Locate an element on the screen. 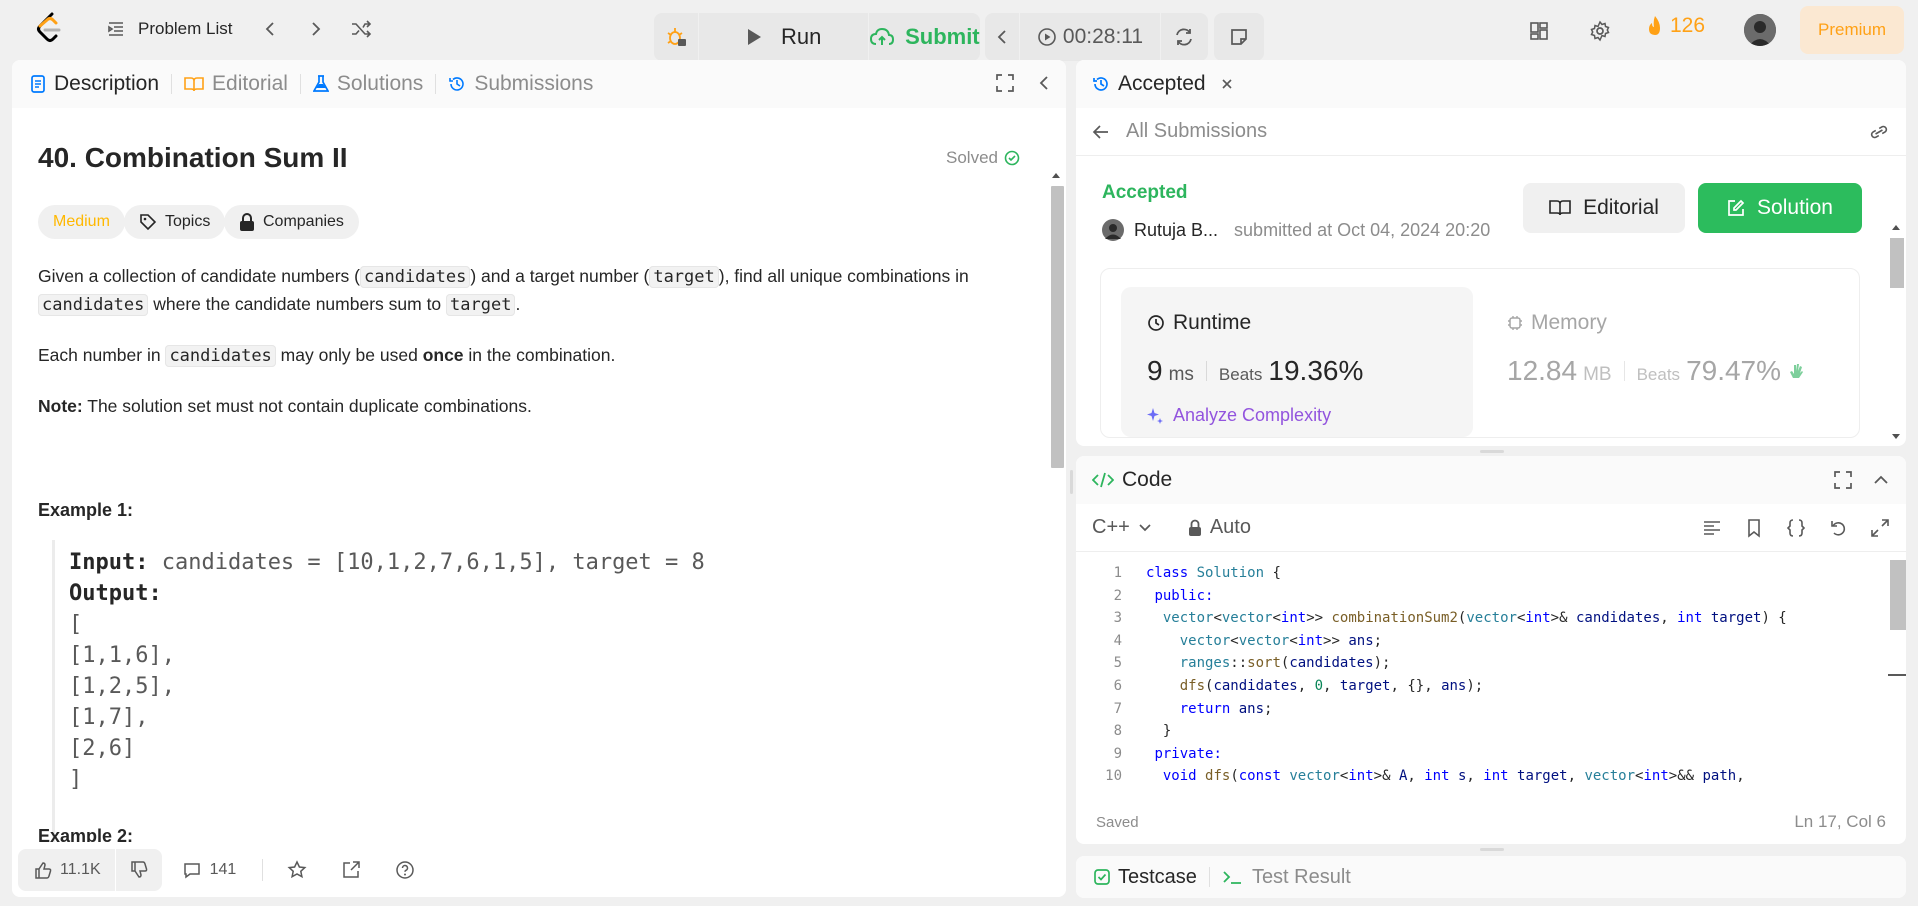  all-submissions-link: All Submissions is located at coordinates (1196, 131).